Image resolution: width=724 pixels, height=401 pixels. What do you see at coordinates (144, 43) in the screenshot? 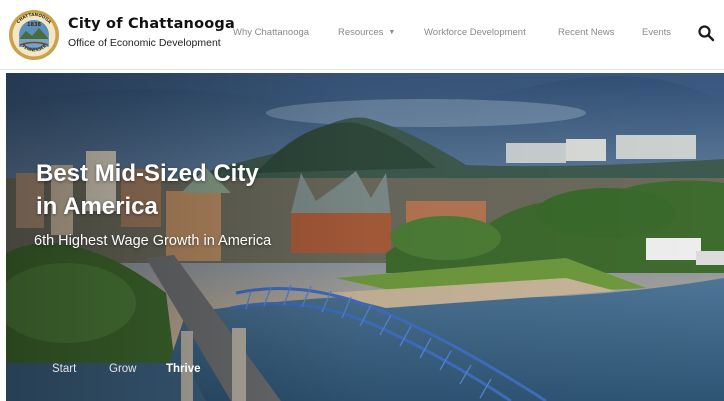
I see `brand-subtitle: Office of Economic Development` at bounding box center [144, 43].